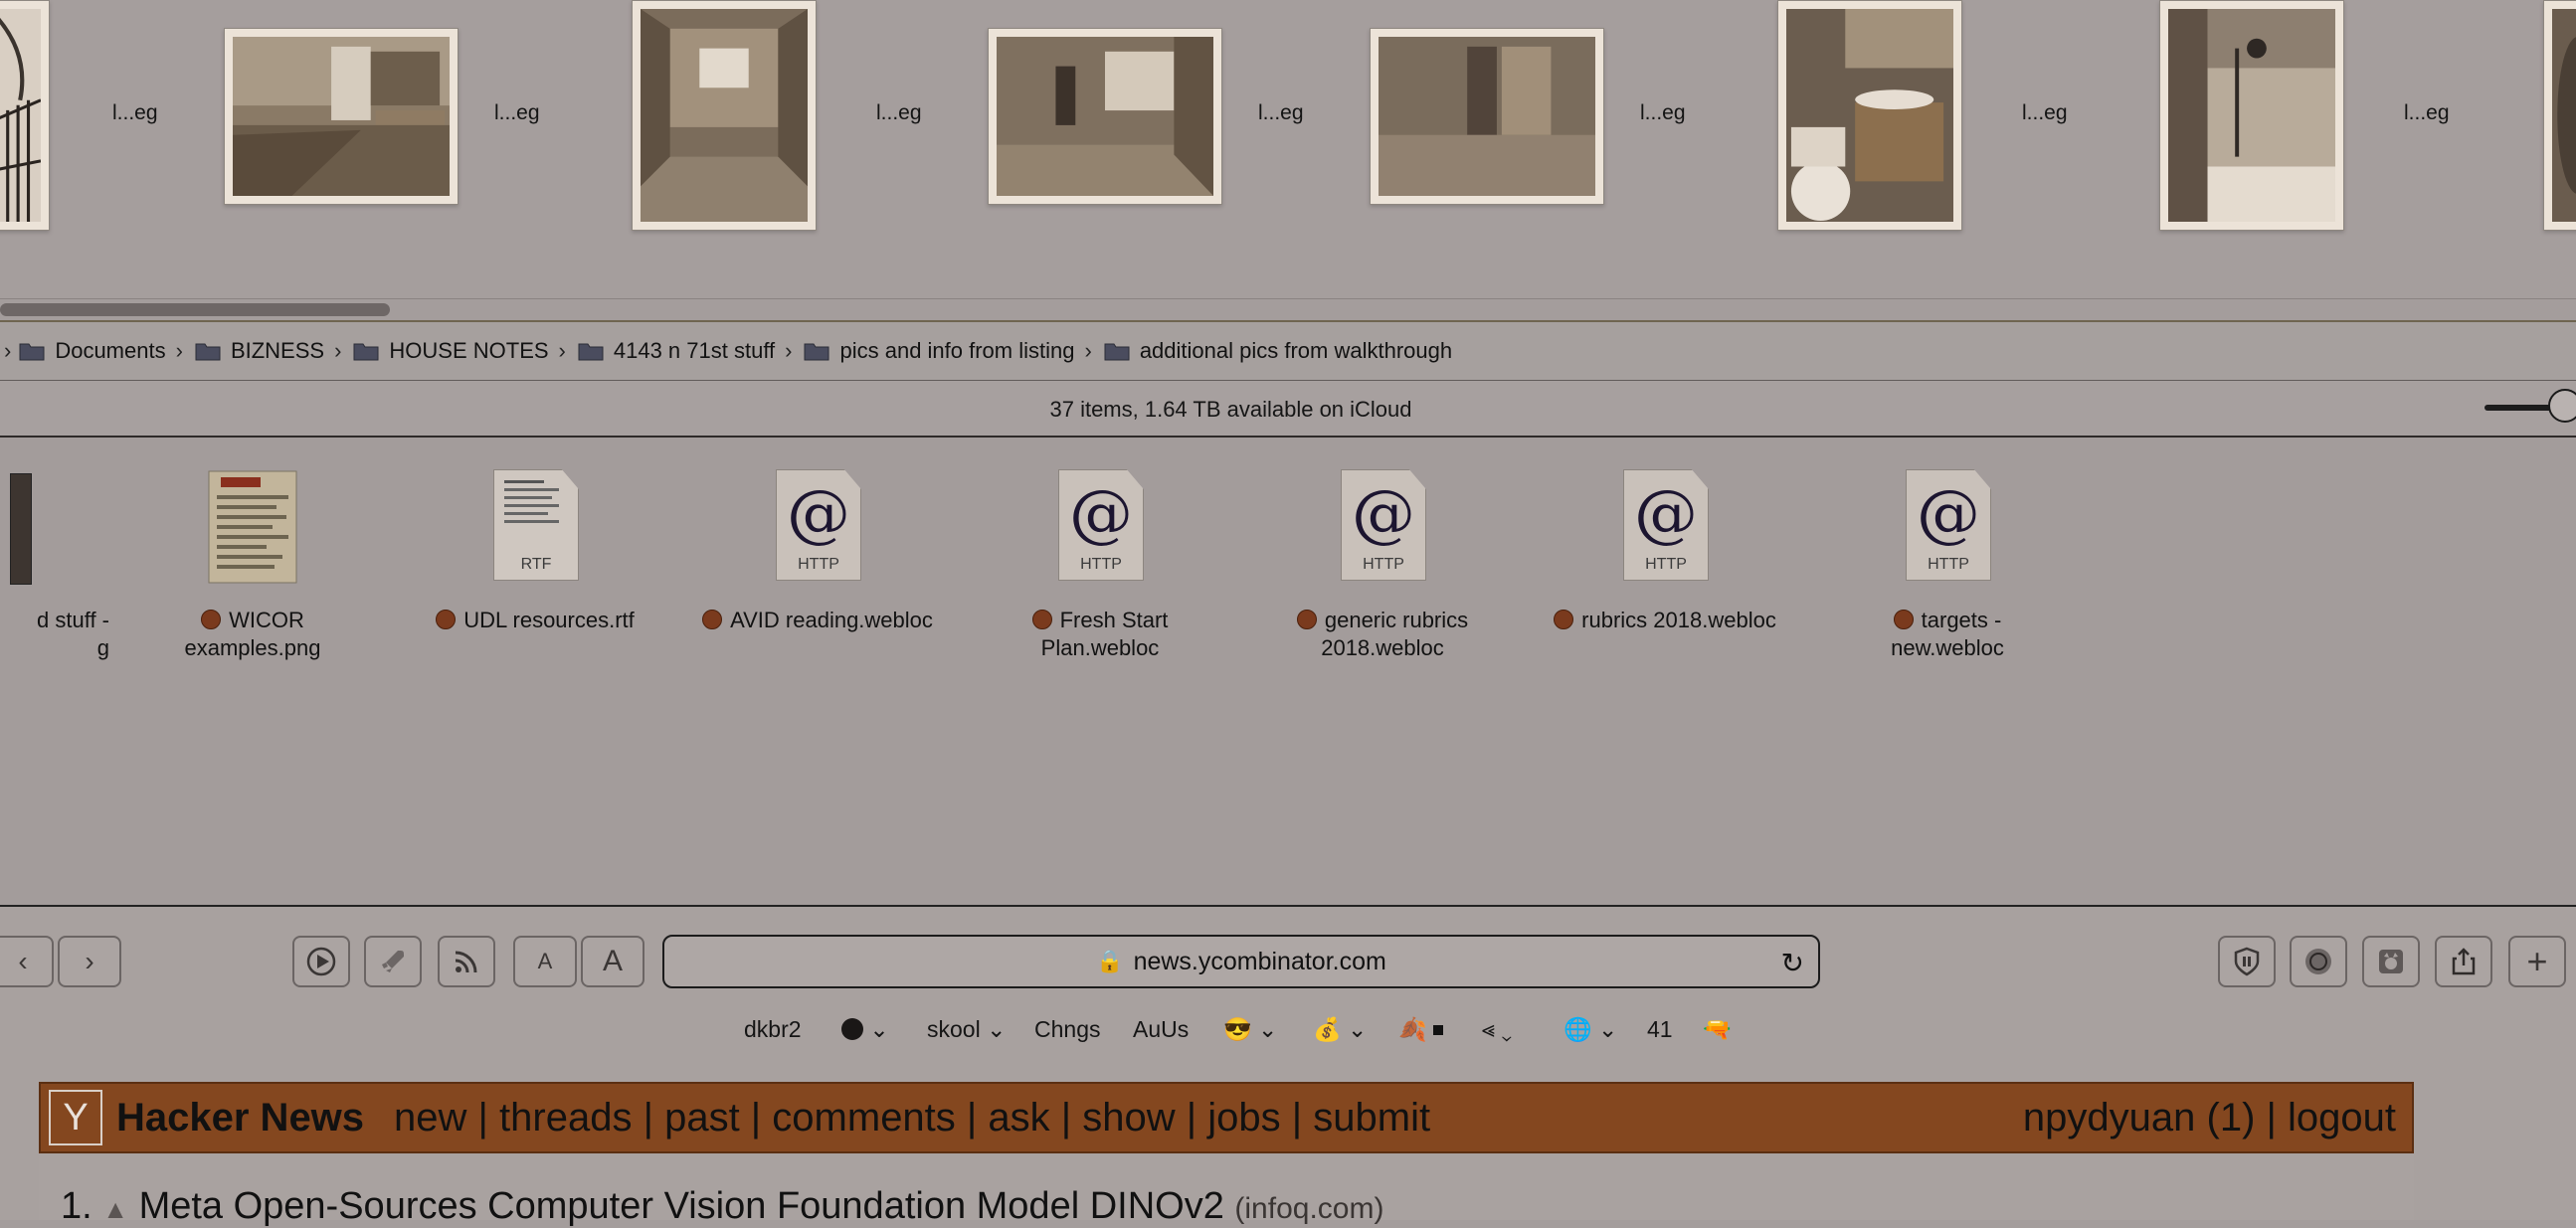  Describe the element at coordinates (679, 351) in the screenshot. I see `path-crumb-4143: 4143 n 71st stuff ›` at that location.